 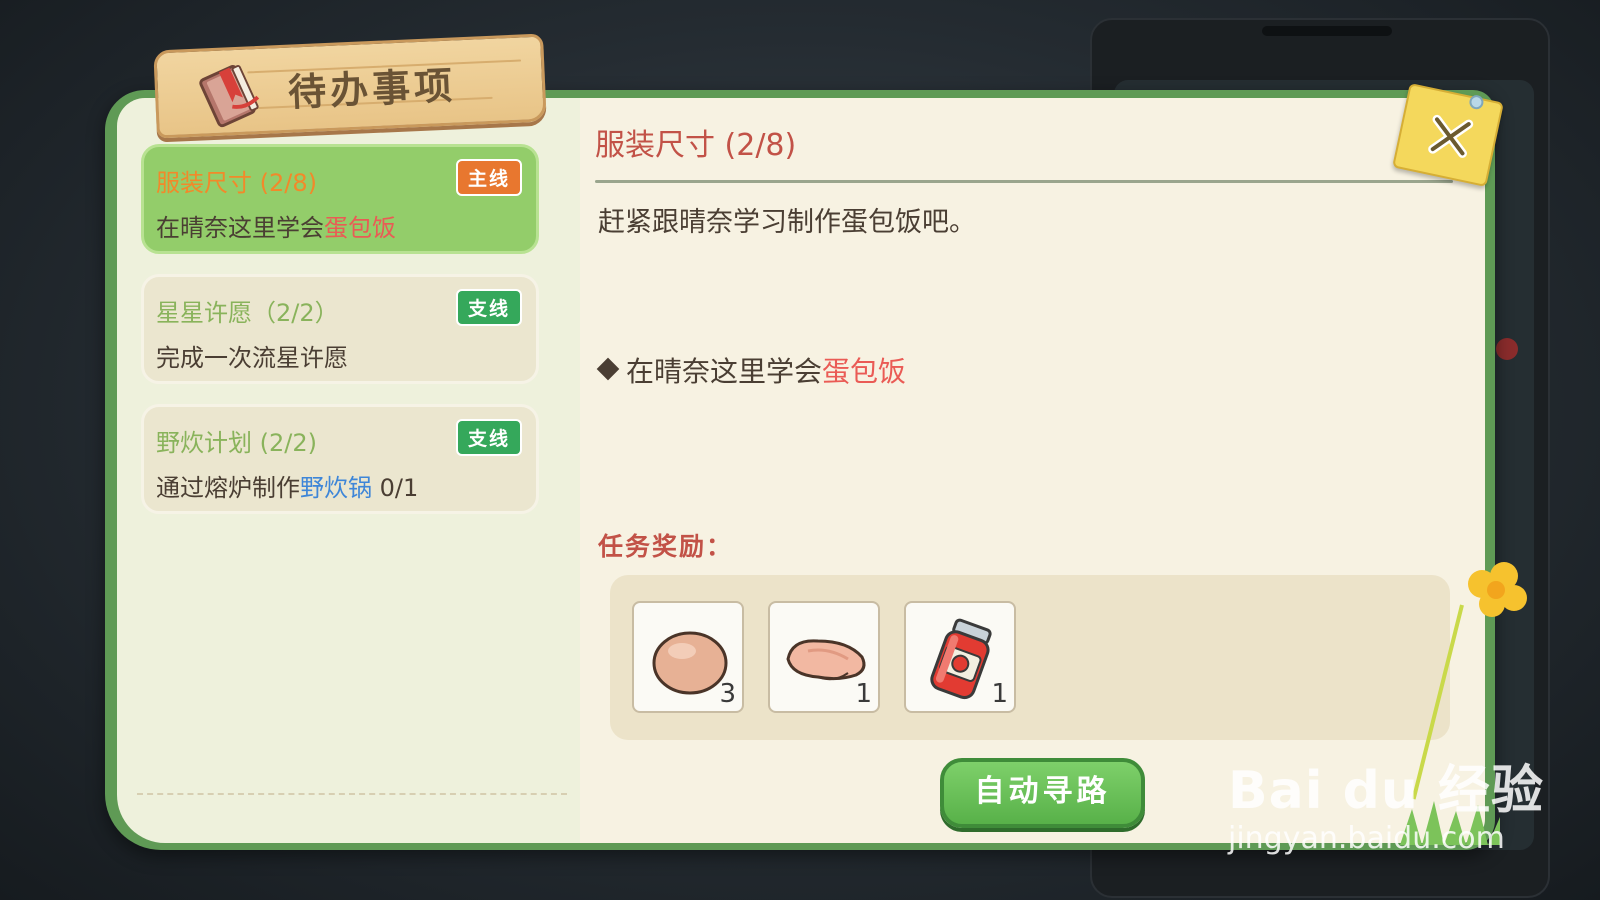 I want to click on quest-card-cooking-plan: 野炊计划 (2/2) 支线 通过熔炉制作野炊锅 0/1, so click(x=340, y=459).